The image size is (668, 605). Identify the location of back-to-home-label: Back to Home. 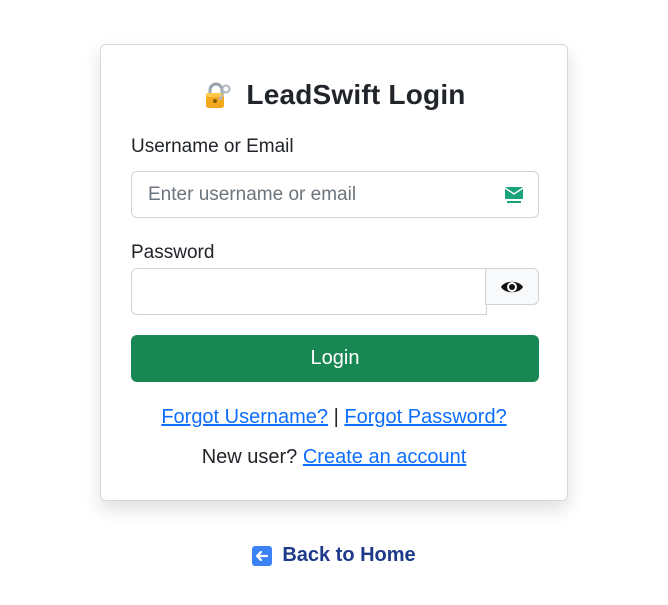
(349, 555).